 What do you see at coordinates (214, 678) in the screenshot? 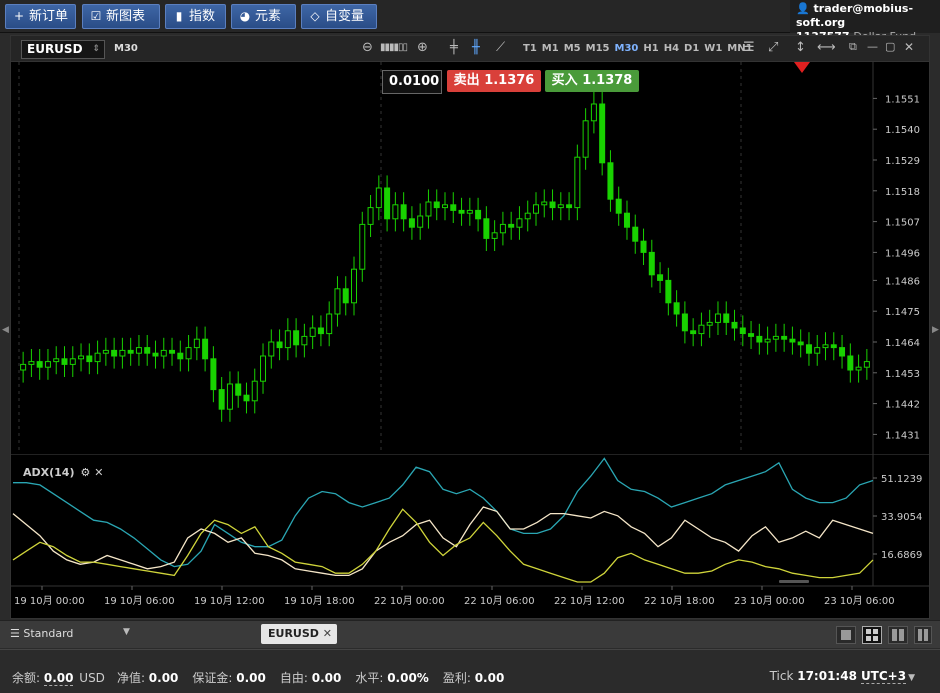
I see `status-label: 保证金:` at bounding box center [214, 678].